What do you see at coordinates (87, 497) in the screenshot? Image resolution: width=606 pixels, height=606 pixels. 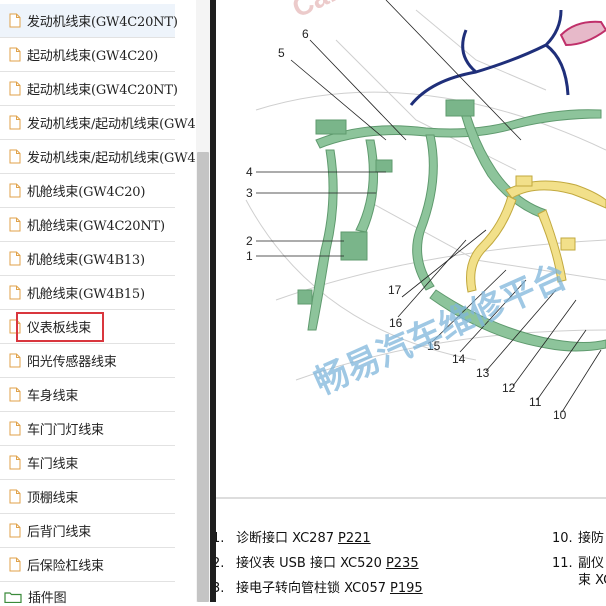 I see `sidebar-item: 顶棚线束` at bounding box center [87, 497].